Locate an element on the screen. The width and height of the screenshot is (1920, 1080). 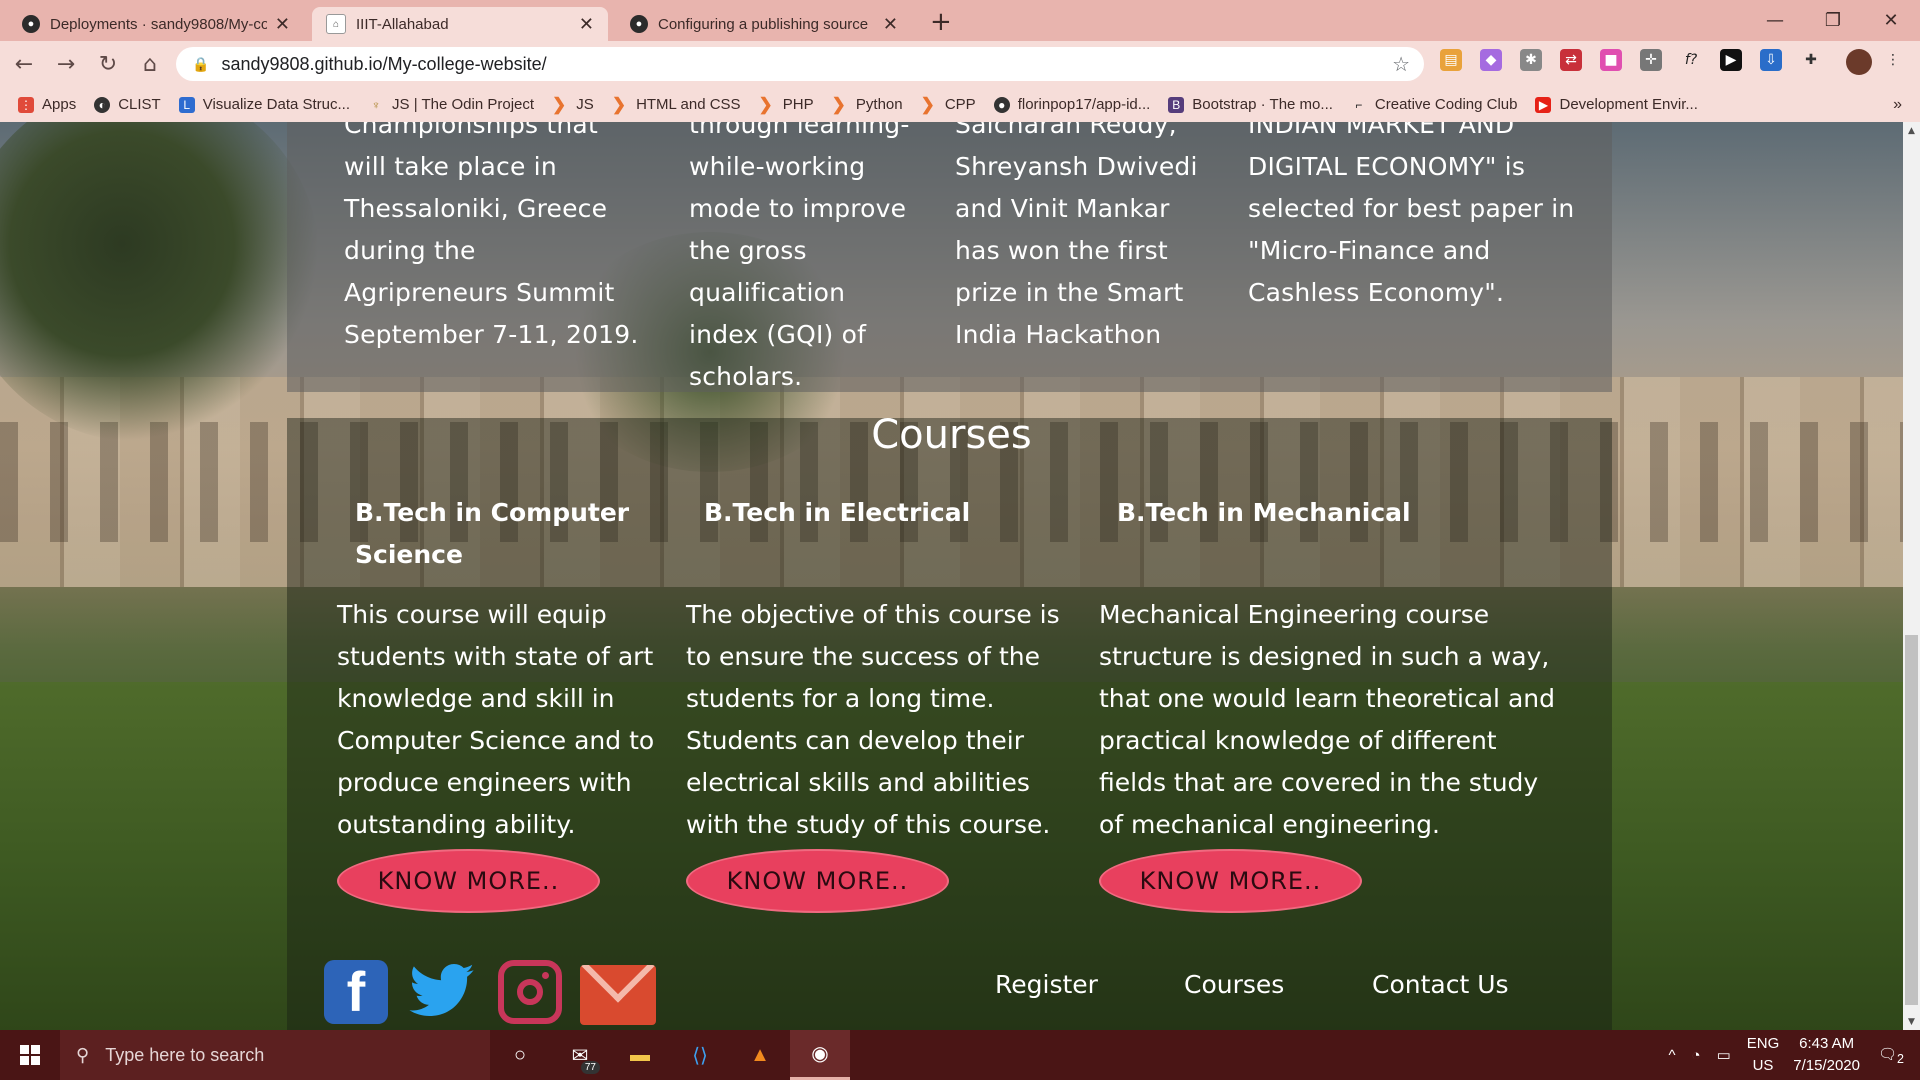
bookmark-cpp: ❯ CPP is located at coordinates (948, 105).